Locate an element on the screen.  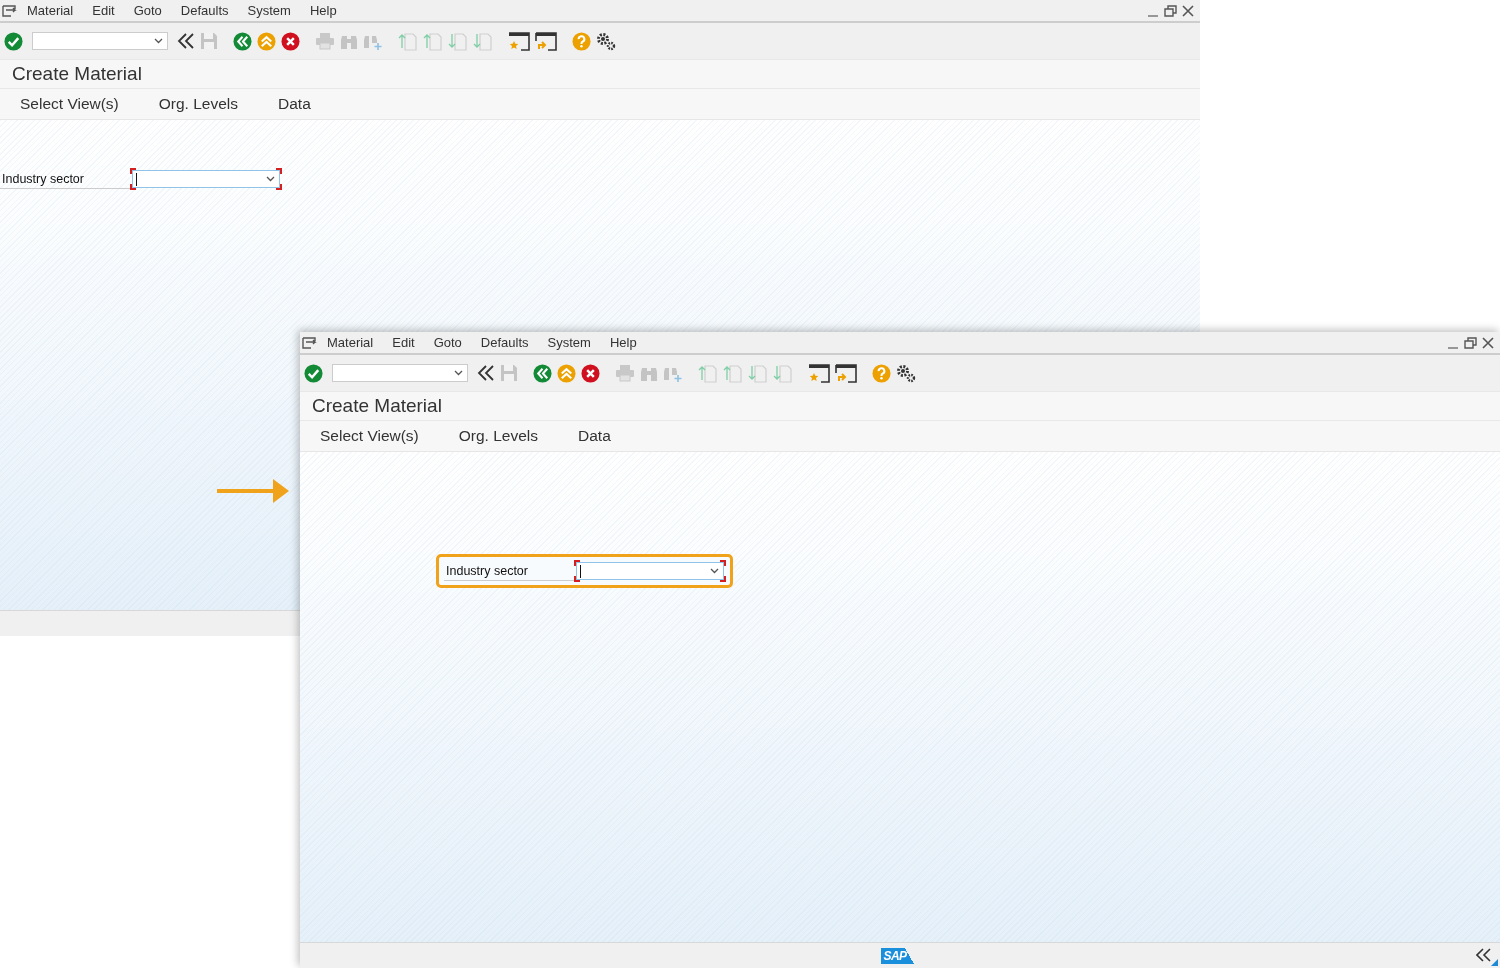
resize-grip-icon is located at coordinates (1494, 962).